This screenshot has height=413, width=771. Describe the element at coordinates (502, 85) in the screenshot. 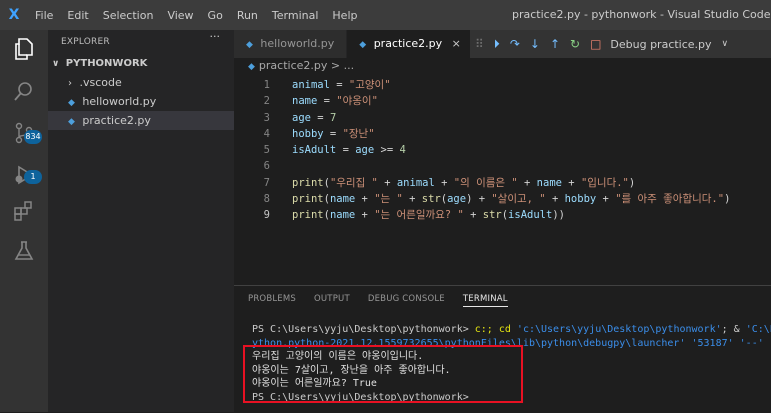

I see `code-line: 1 animal = "고양이"` at that location.